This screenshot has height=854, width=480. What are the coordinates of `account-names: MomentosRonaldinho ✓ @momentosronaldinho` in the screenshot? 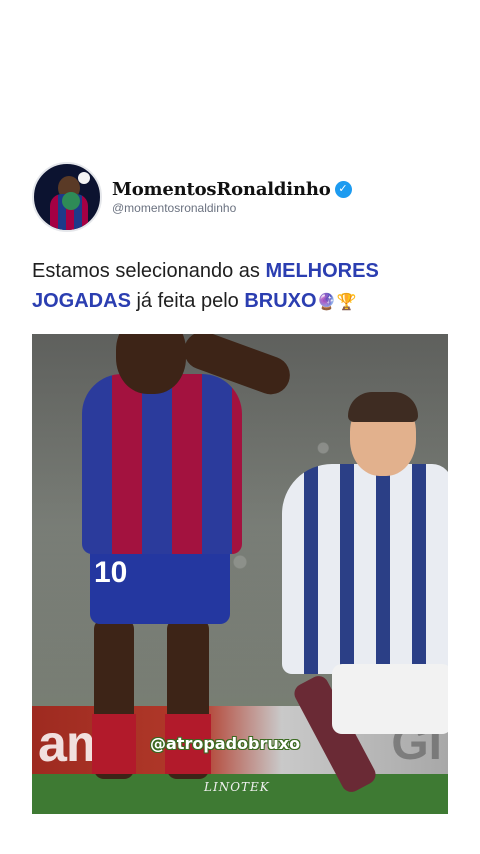 It's located at (232, 197).